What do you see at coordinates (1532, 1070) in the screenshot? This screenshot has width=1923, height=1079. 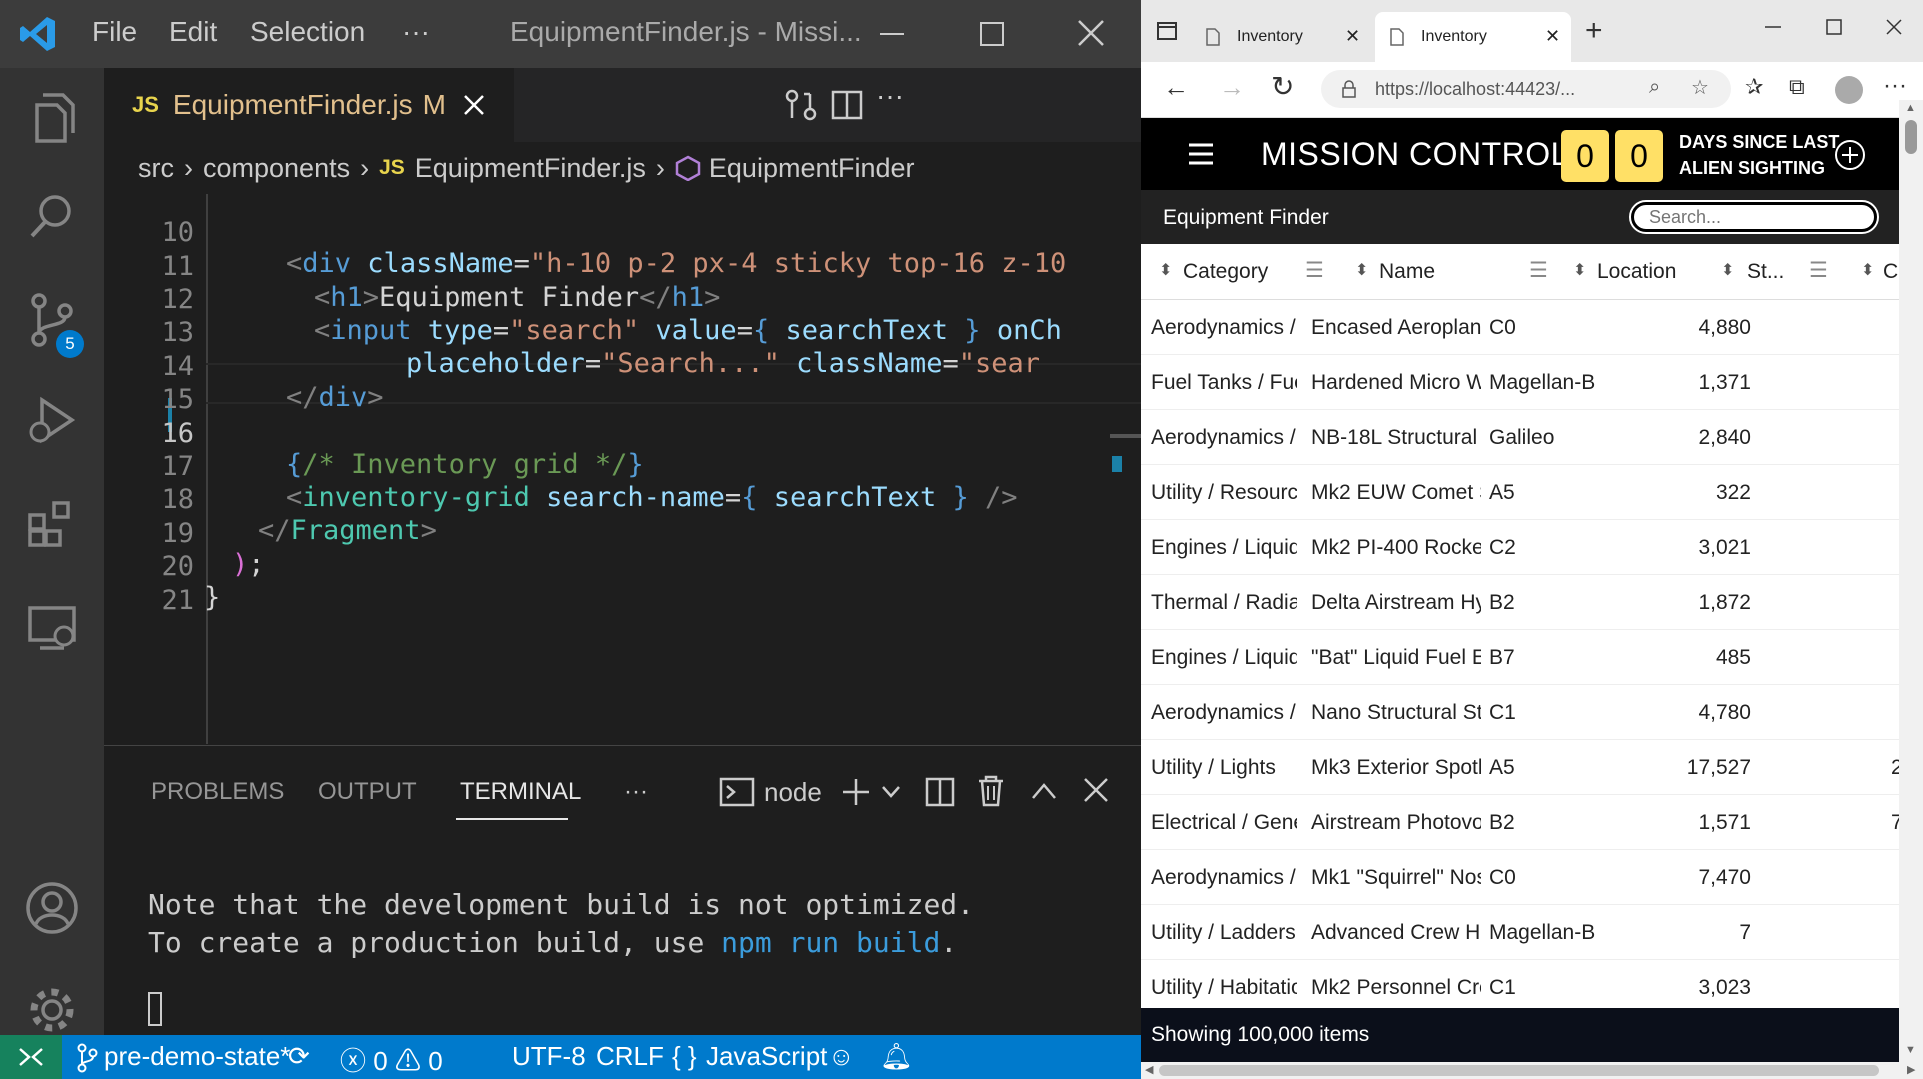 I see `horizontal-scrollbar: ◀ ▶` at bounding box center [1532, 1070].